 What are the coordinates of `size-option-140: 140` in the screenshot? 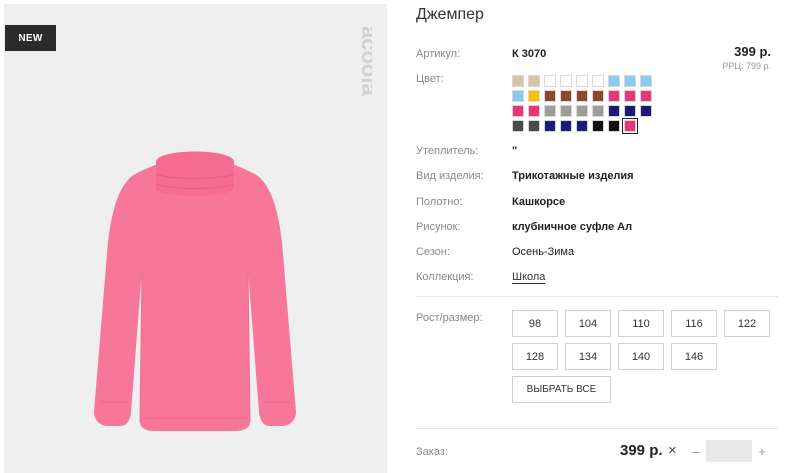 It's located at (641, 356).